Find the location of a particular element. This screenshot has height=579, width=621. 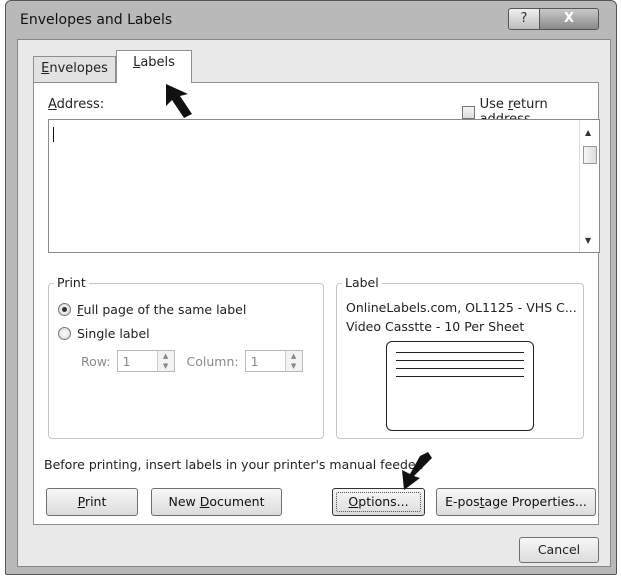

close-button: X is located at coordinates (569, 19).